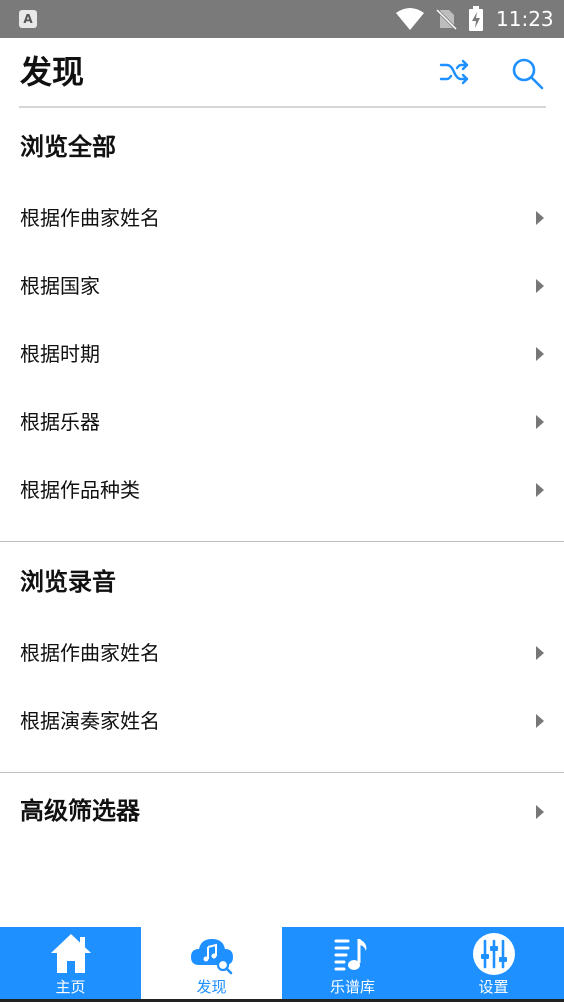 This screenshot has width=564, height=1002. Describe the element at coordinates (71, 953) in the screenshot. I see `home-icon` at that location.